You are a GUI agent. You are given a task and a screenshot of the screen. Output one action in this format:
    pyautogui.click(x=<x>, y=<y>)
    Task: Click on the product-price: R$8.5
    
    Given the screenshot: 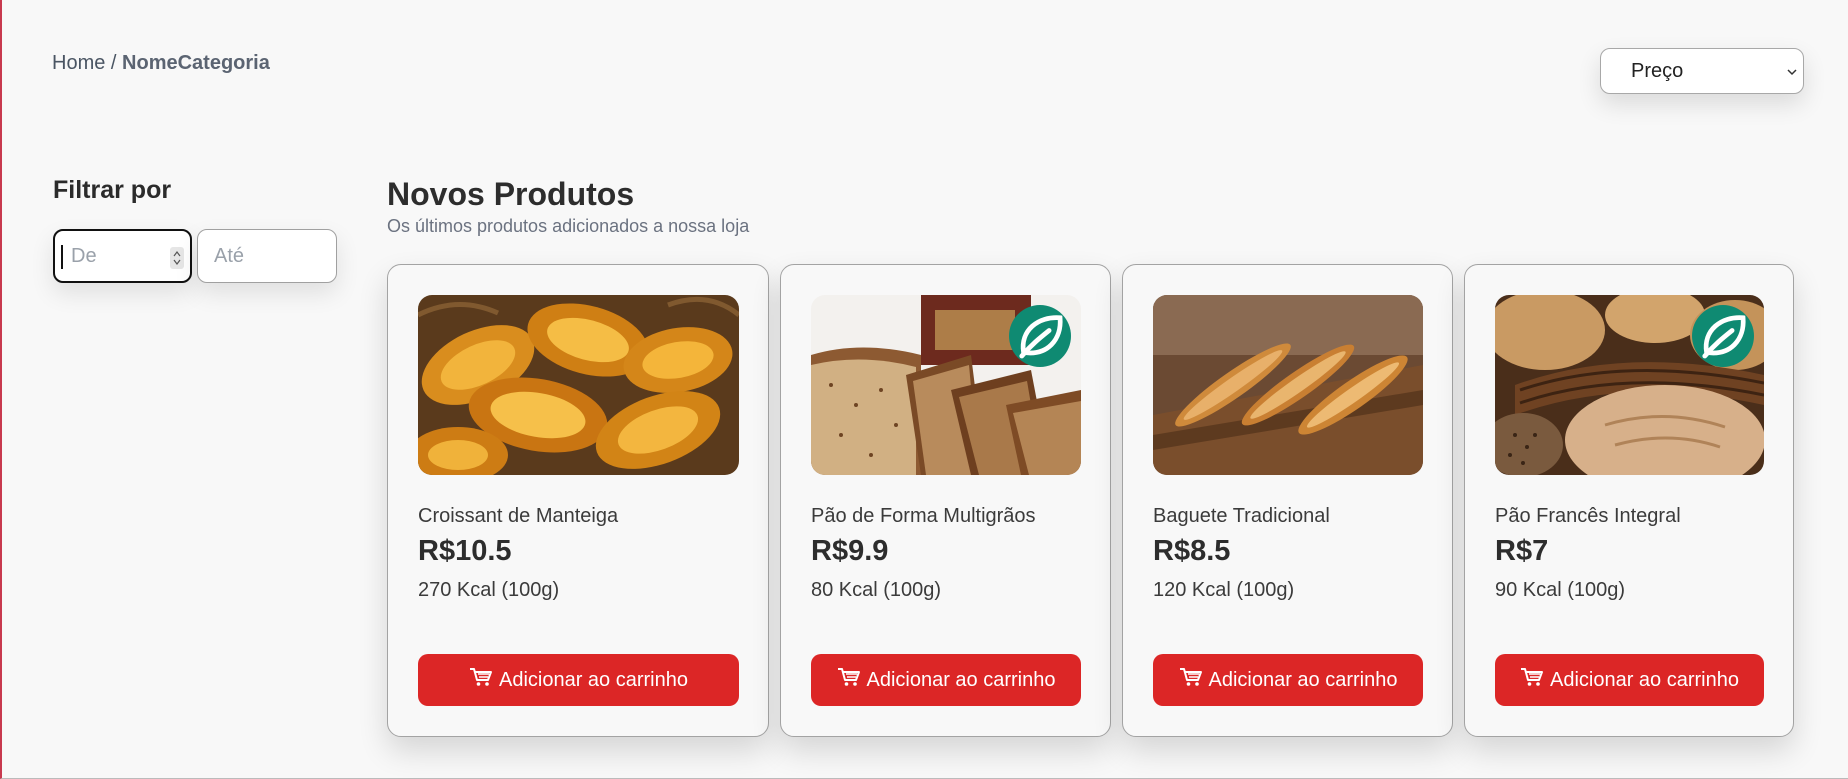 What is the action you would take?
    pyautogui.click(x=1192, y=551)
    